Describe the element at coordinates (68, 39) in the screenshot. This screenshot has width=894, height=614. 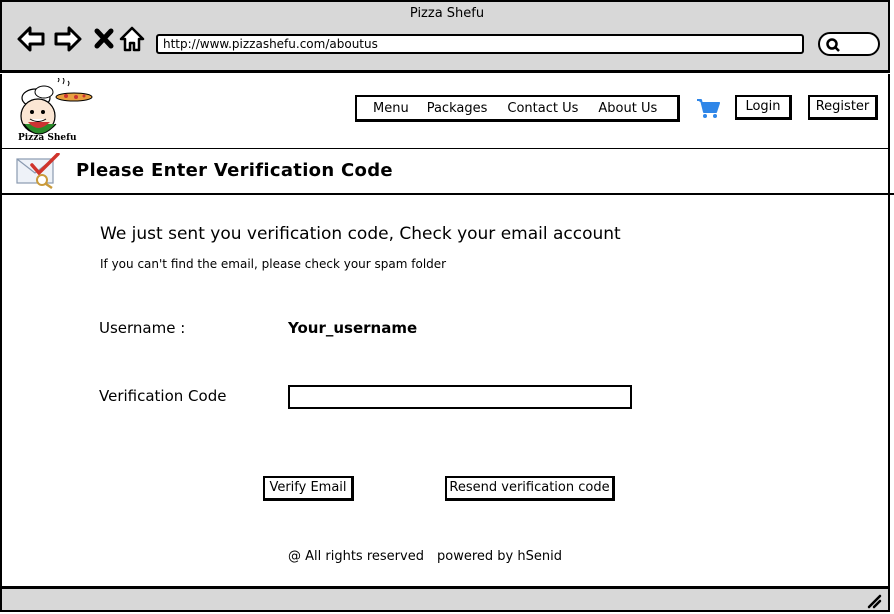
I see `forward-arrow-icon` at that location.